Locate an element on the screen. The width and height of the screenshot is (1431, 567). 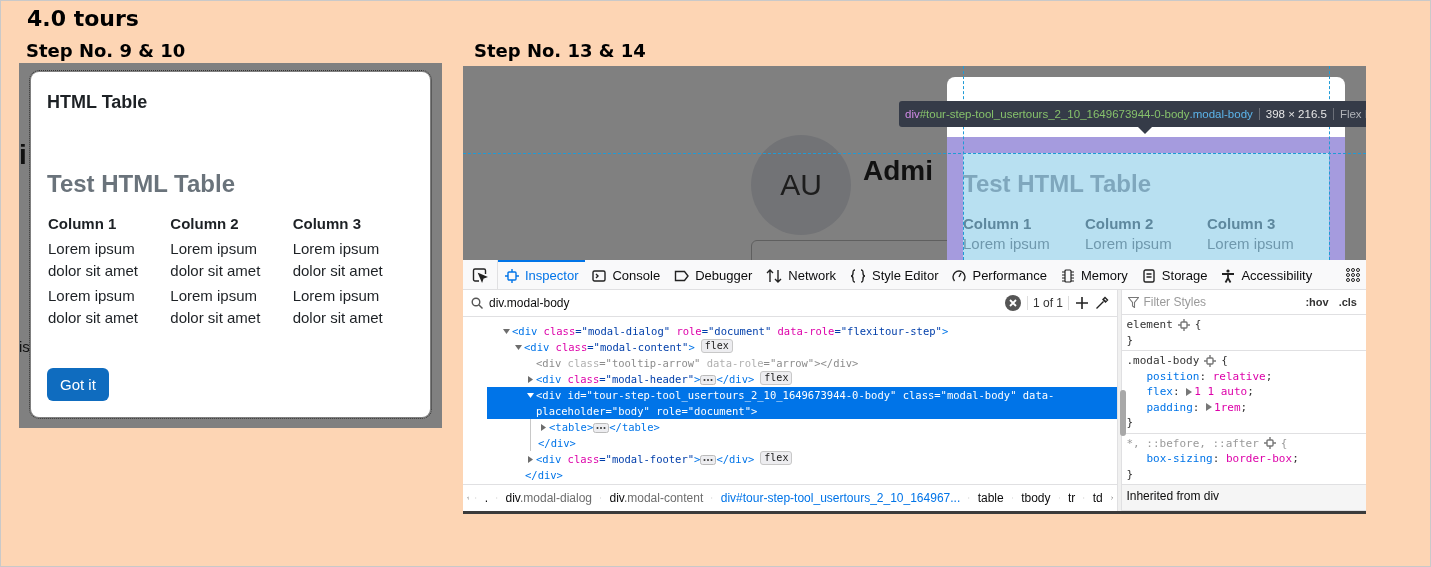
breadcrumb: table is located at coordinates (990, 498).